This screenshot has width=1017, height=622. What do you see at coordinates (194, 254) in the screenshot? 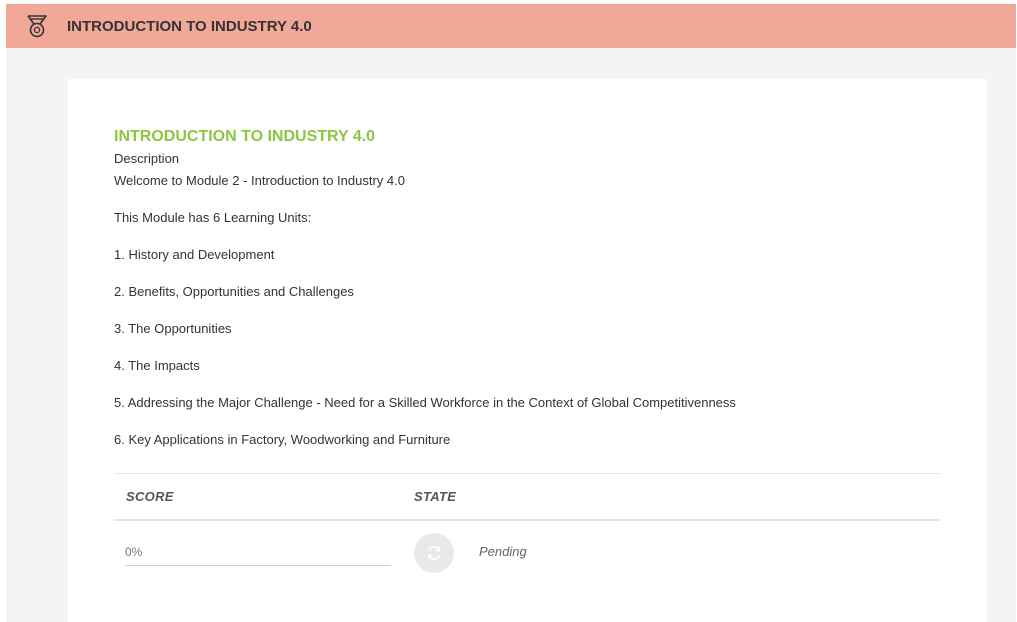
I see `unit-item: 1. History and Development` at bounding box center [194, 254].